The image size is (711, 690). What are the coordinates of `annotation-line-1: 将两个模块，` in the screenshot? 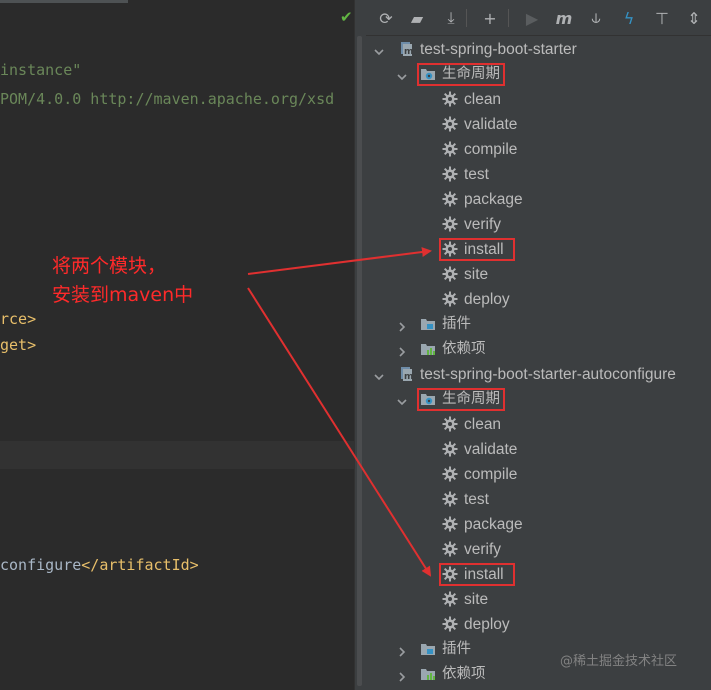 It's located at (109, 266).